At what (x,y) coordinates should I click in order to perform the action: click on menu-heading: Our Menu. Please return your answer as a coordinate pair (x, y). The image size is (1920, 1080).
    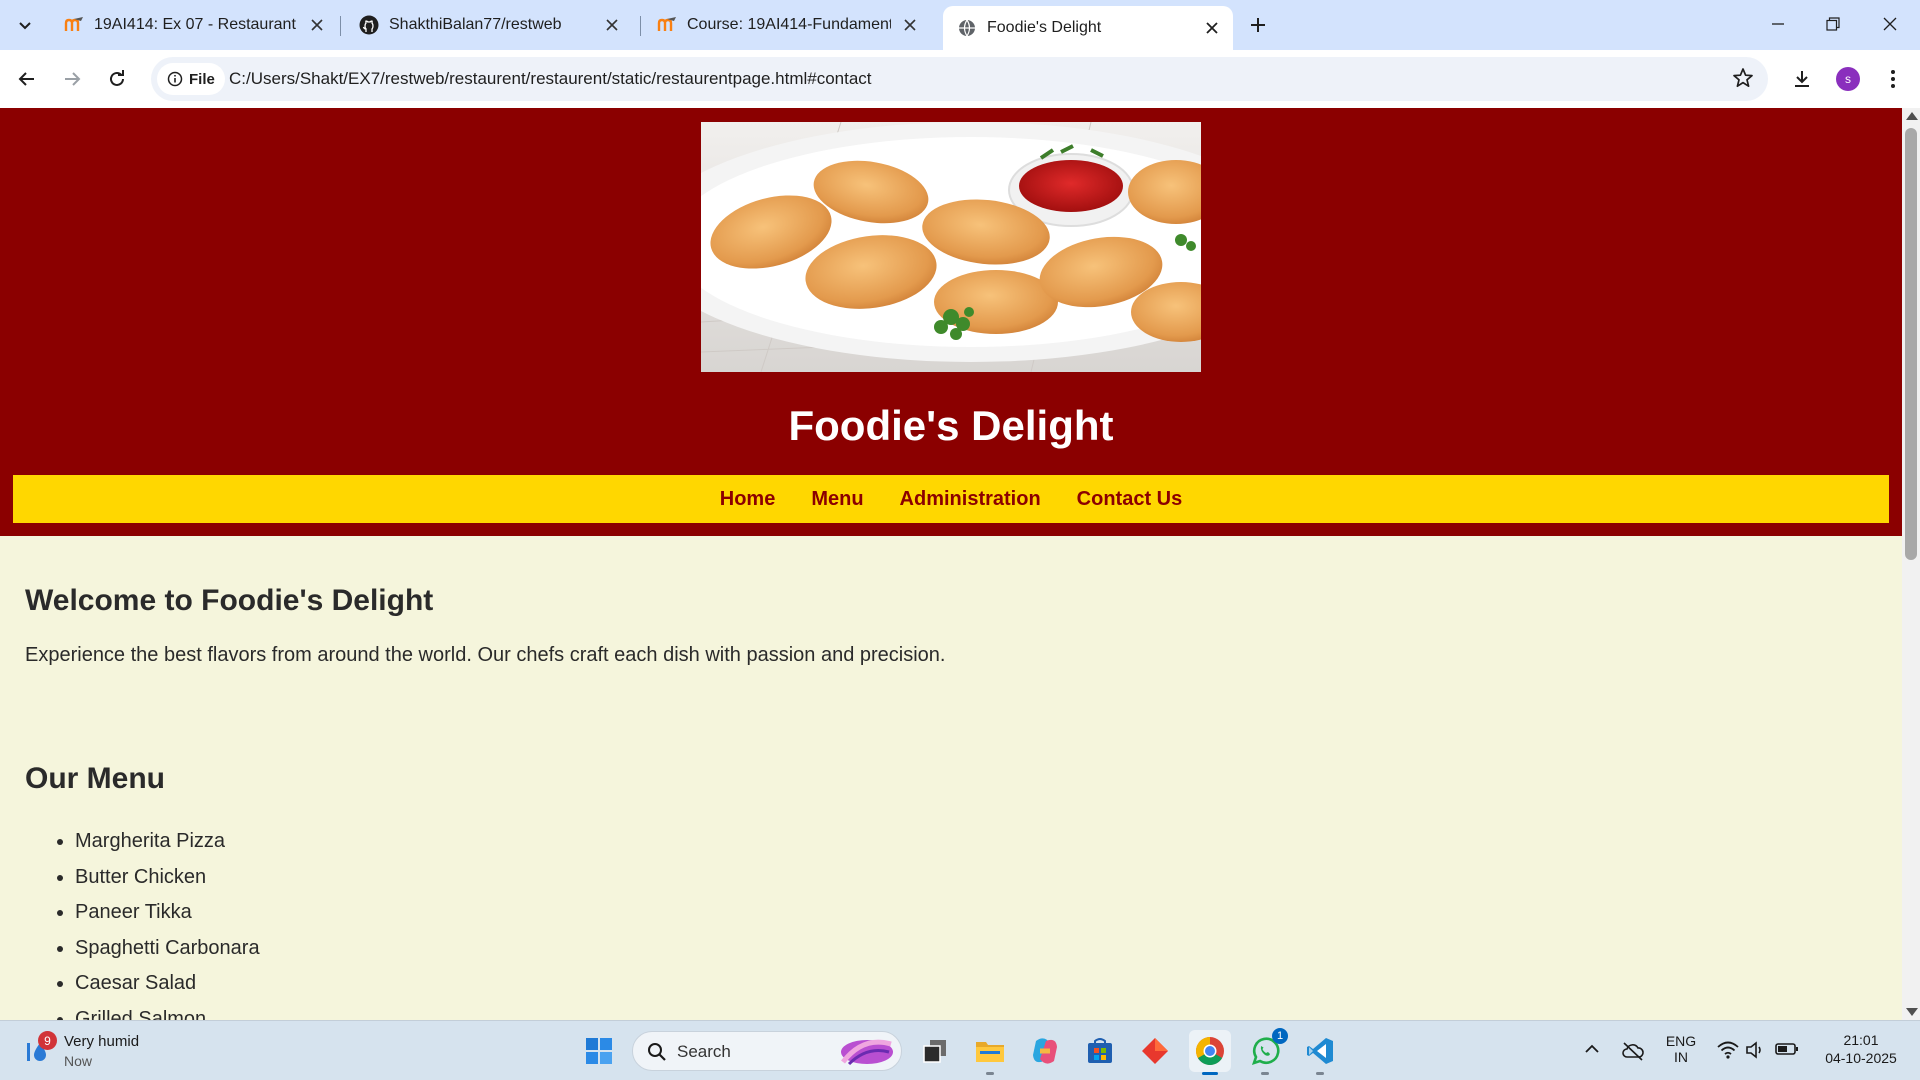
    Looking at the image, I should click on (95, 778).